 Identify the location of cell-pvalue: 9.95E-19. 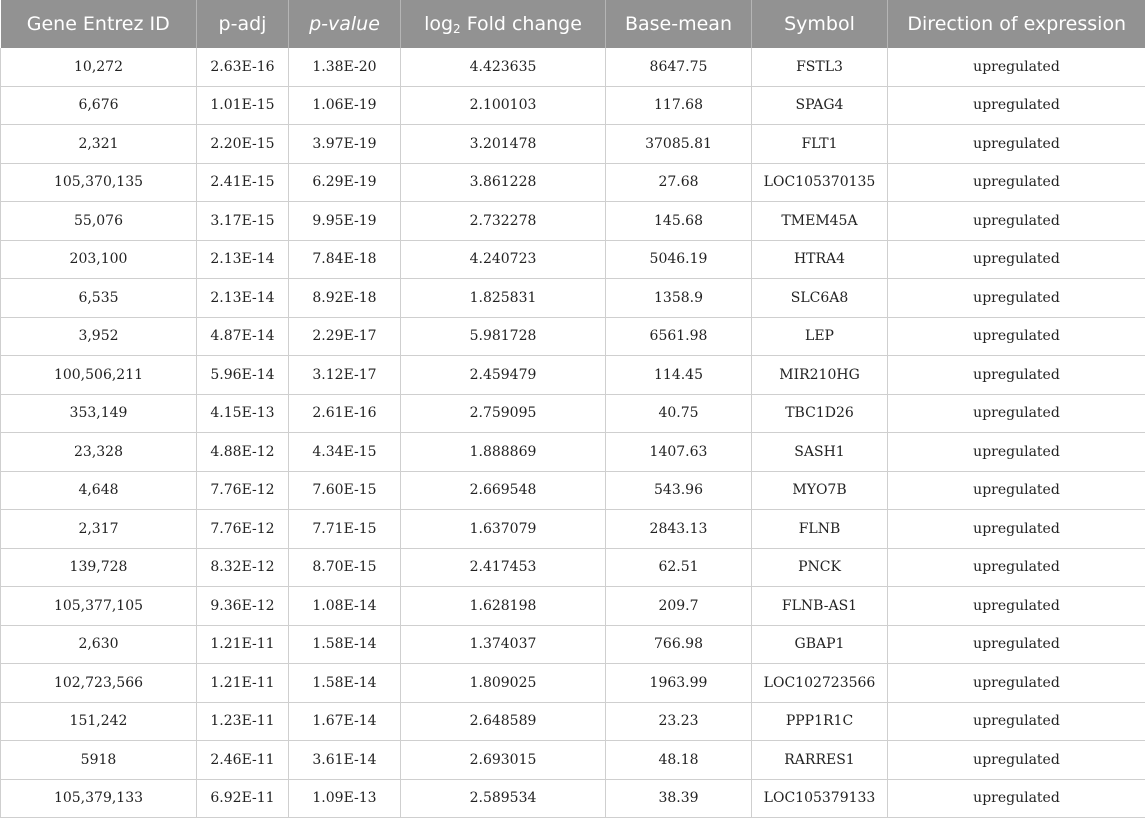
(344, 221).